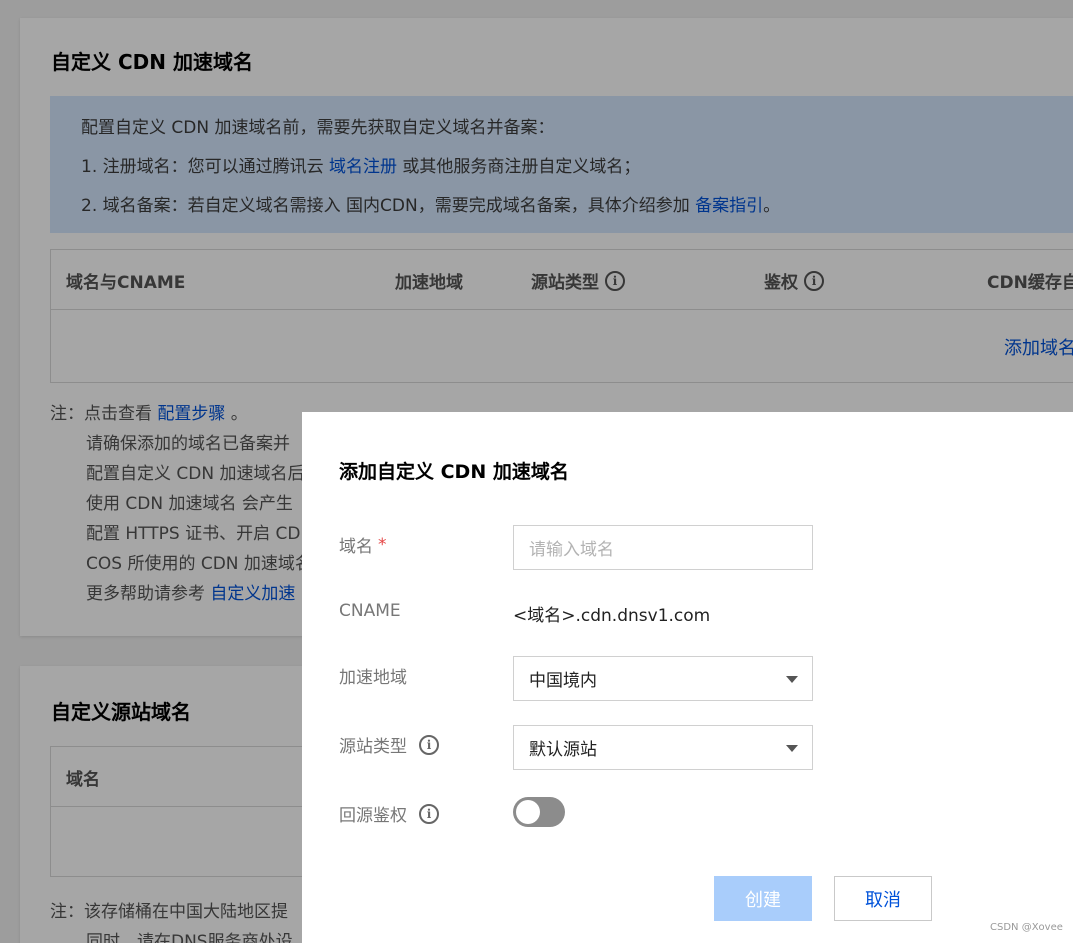 This screenshot has width=1073, height=943. I want to click on origin-type-label: 源站类型 i, so click(389, 744).